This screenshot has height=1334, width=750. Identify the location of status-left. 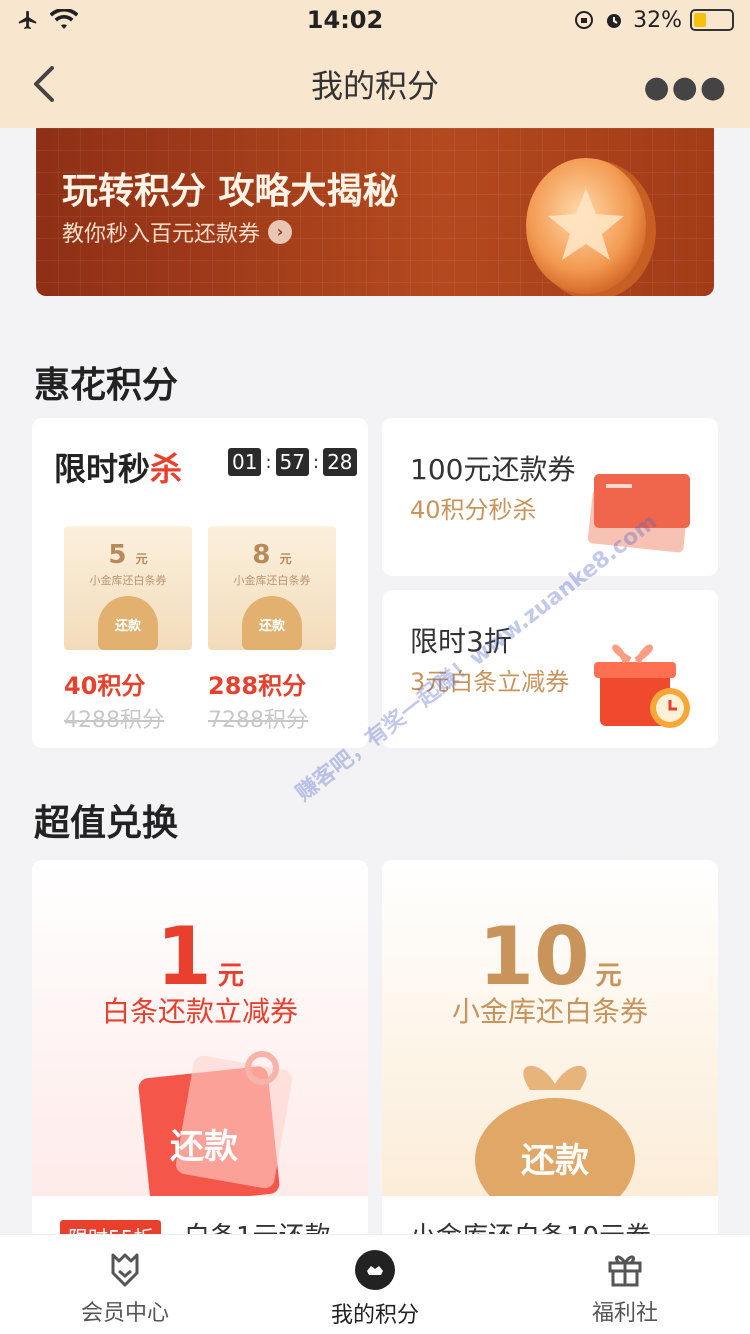
(76, 20).